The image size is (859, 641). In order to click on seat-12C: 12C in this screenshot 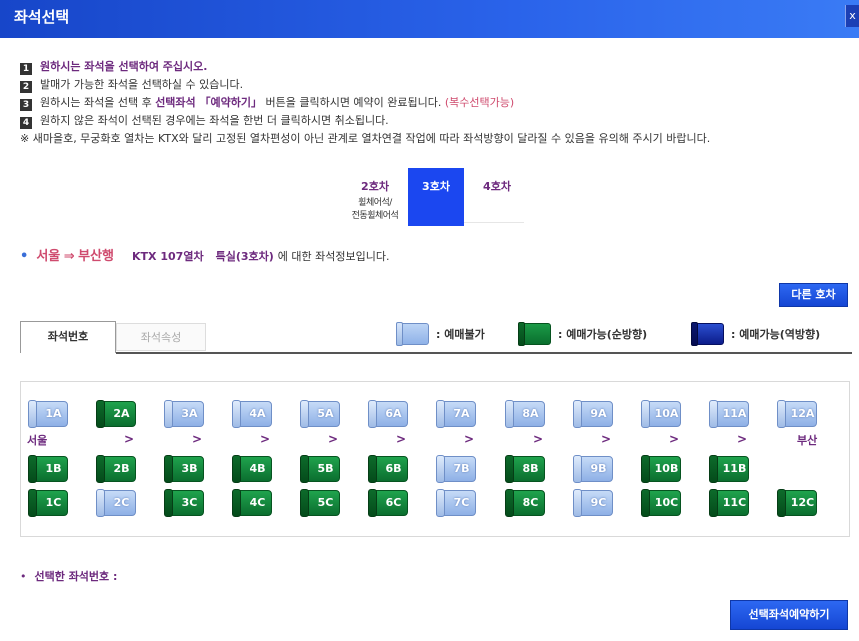, I will do `click(798, 503)`.